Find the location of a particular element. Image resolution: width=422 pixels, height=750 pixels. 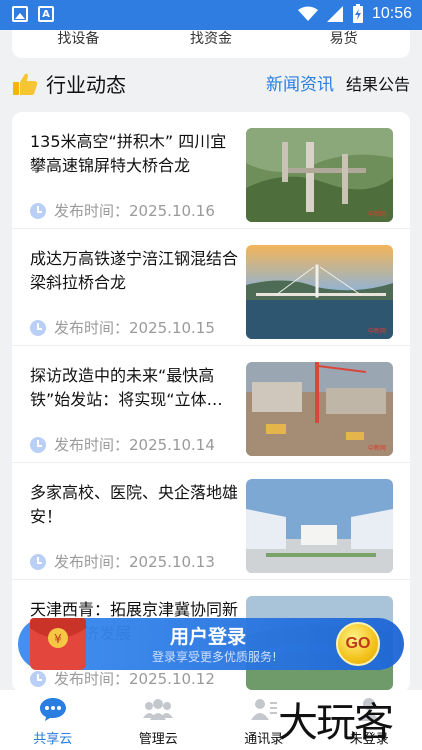

quick-tiles: 找设备 找资金 易货 is located at coordinates (211, 44).